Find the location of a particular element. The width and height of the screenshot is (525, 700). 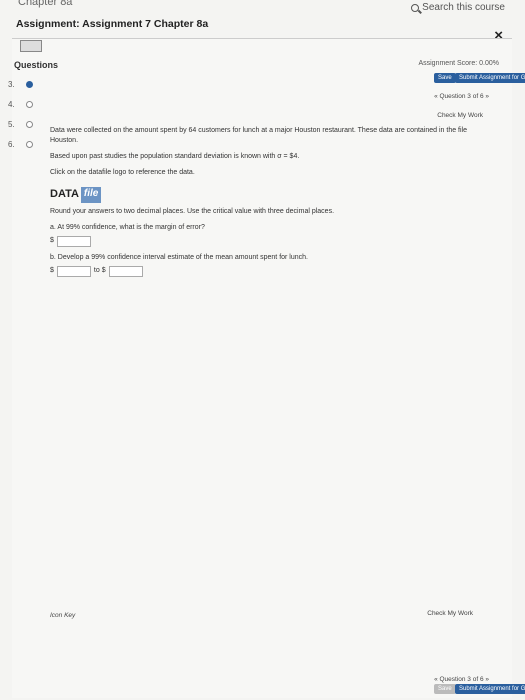

datafile-logo-file: file is located at coordinates (91, 194).